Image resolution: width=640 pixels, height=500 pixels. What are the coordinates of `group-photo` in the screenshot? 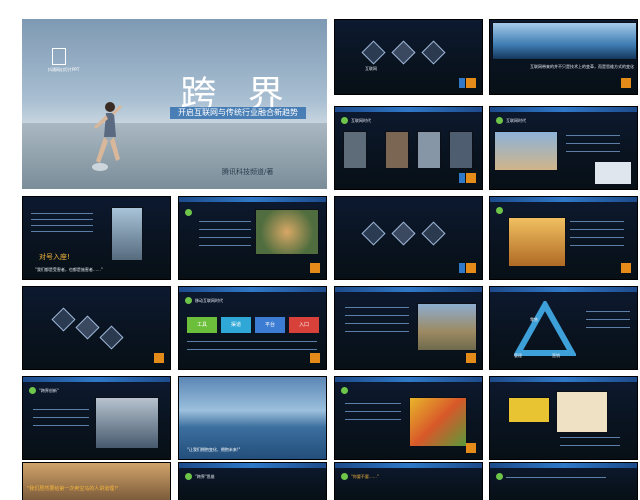 It's located at (429, 150).